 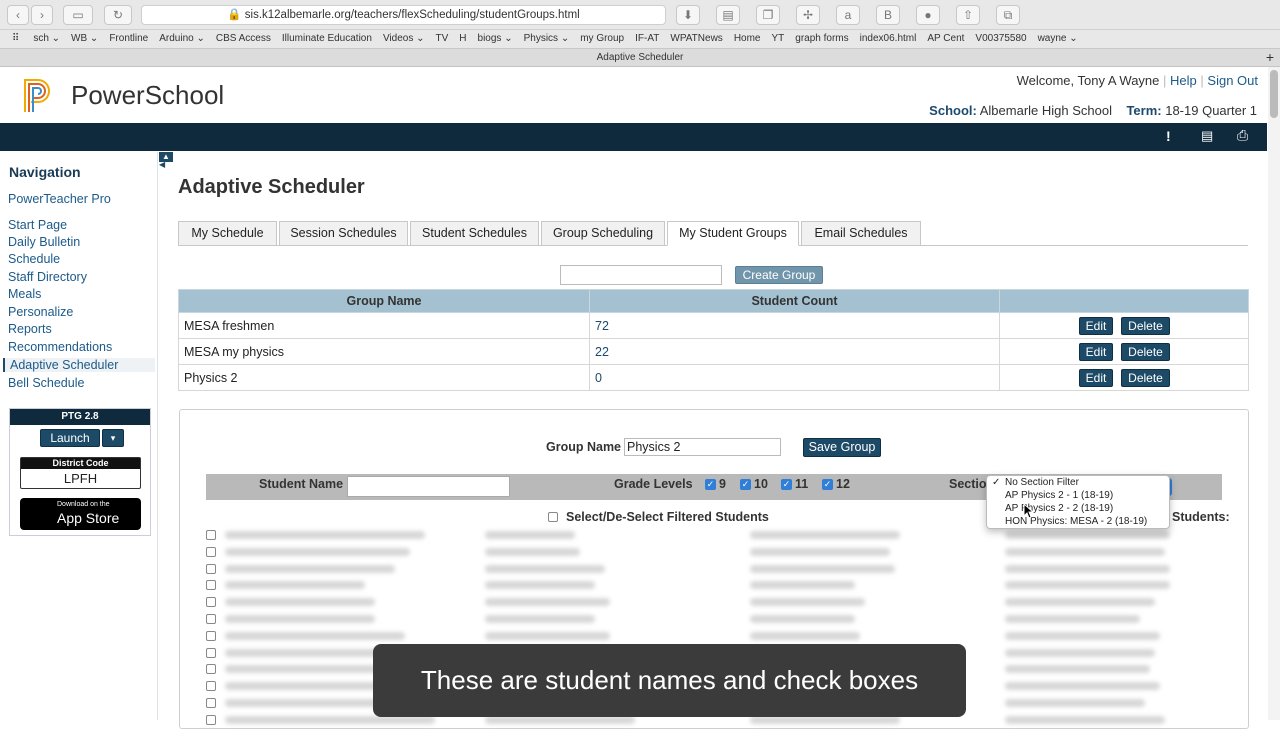 I want to click on share-icon: ⇧, so click(x=968, y=15).